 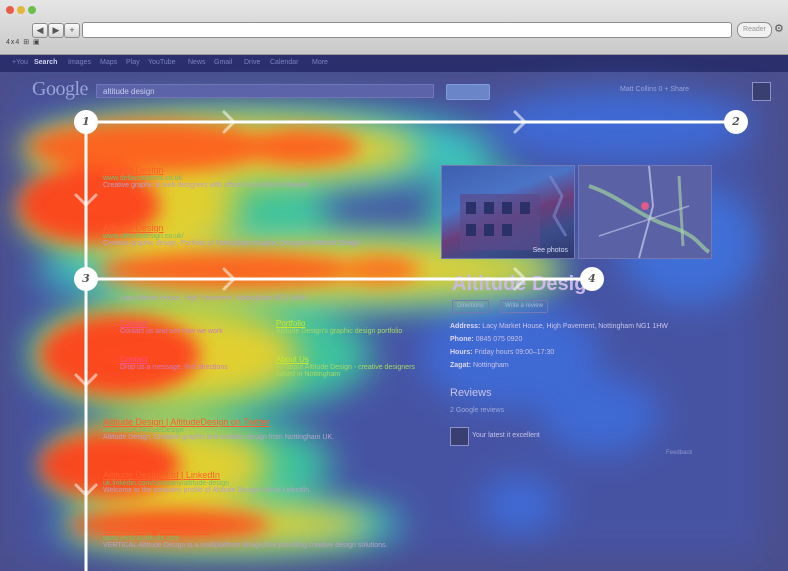 I want to click on path-marker-1: 1, so click(x=86, y=122).